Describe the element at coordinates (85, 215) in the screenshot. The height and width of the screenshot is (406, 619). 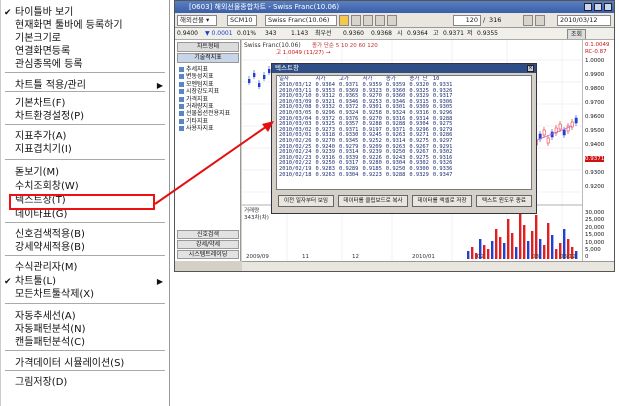
I see `menu-item-13: 데이타표(G)` at that location.